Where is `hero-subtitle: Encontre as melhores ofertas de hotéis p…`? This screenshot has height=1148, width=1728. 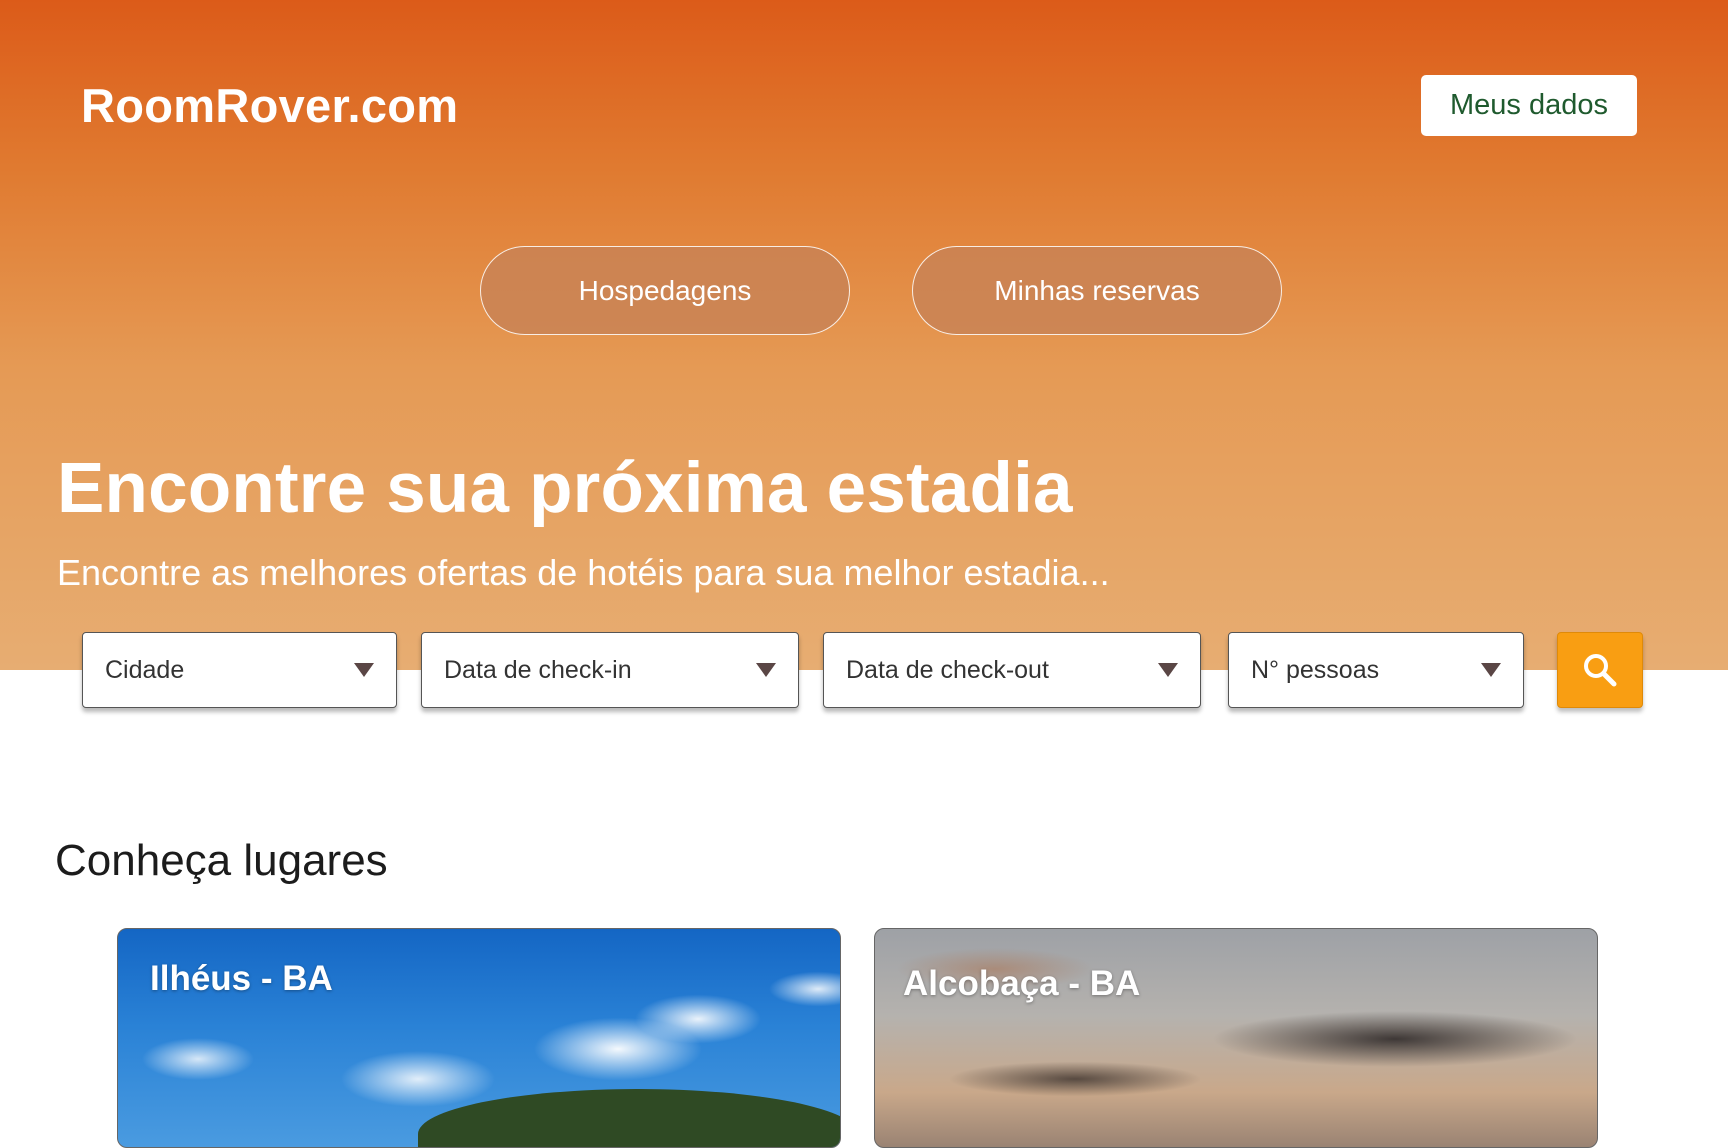 hero-subtitle: Encontre as melhores ofertas de hotéis p… is located at coordinates (583, 572).